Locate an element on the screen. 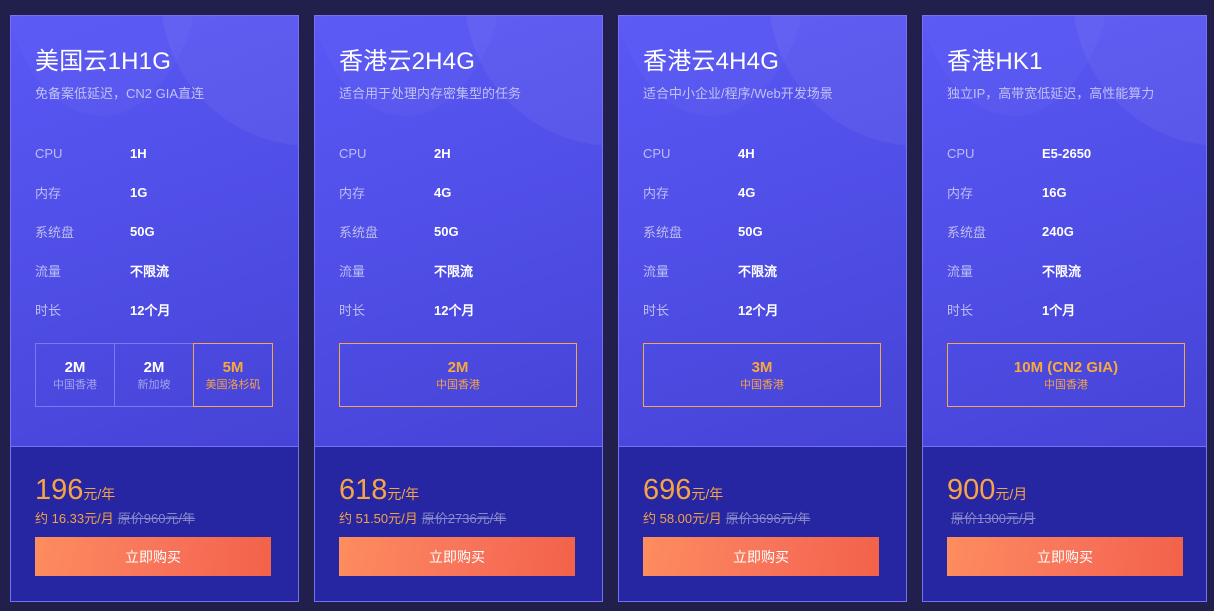 The height and width of the screenshot is (611, 1214). price-details: 约 58.00元/月 原价3696元/年 is located at coordinates (768, 517).